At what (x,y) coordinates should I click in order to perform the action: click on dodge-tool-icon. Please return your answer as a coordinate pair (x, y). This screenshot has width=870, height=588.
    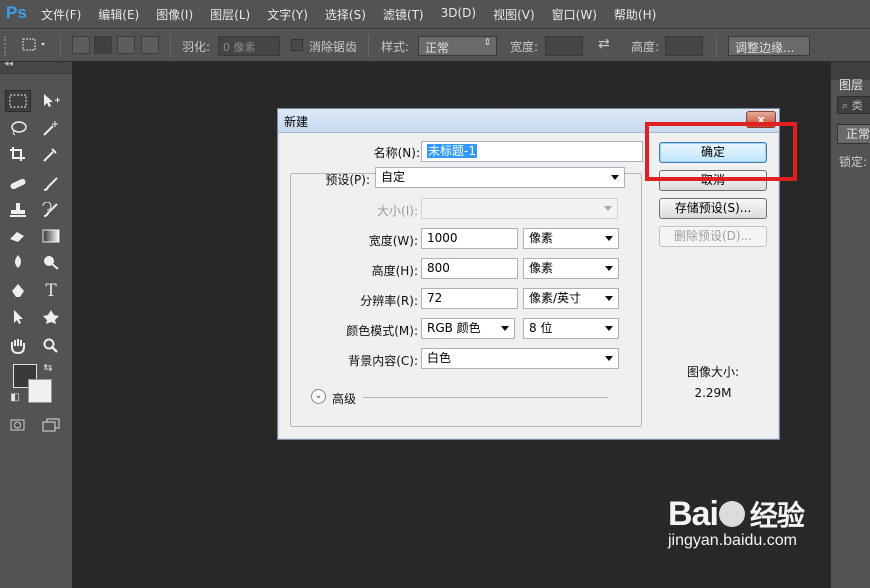
    Looking at the image, I should click on (51, 262).